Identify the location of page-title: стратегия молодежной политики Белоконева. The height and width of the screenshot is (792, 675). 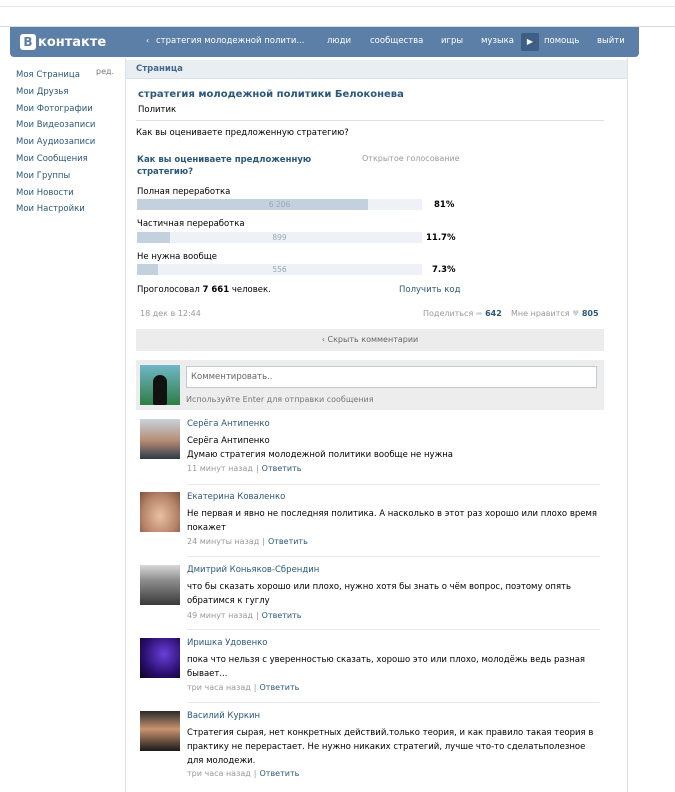
(271, 94).